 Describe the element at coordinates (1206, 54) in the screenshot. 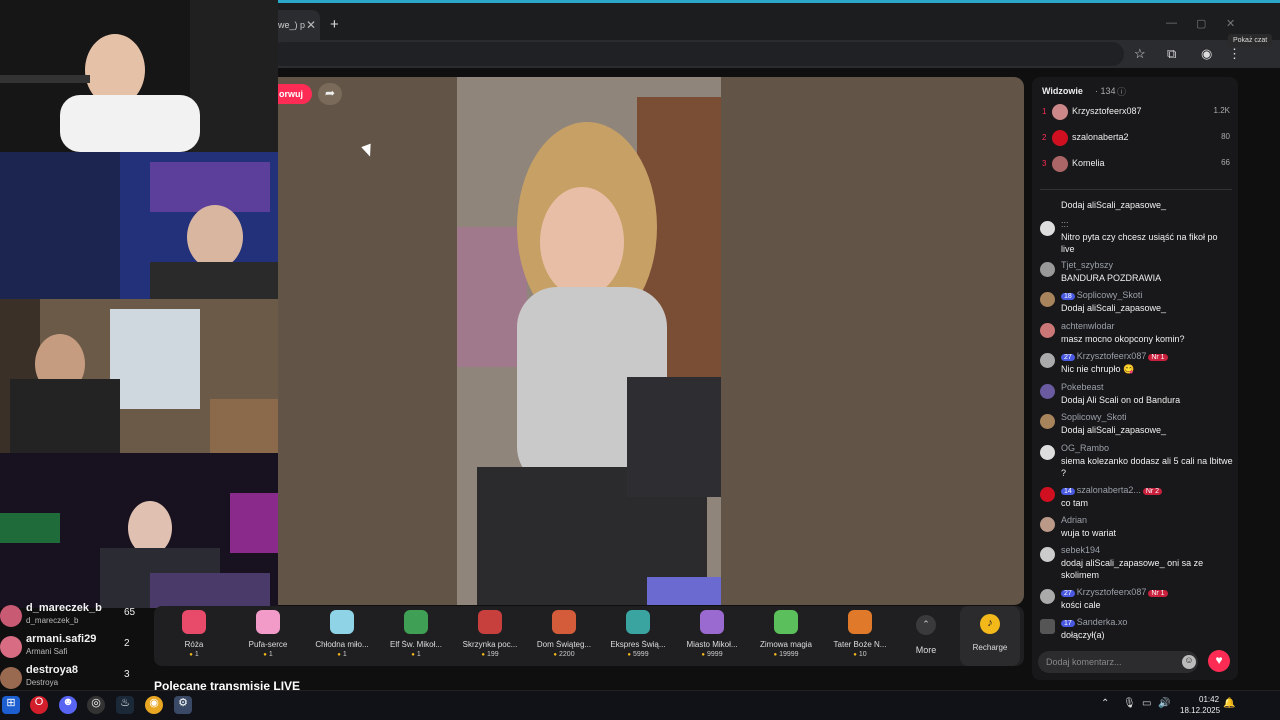

I see `profile-icon: ◉` at that location.